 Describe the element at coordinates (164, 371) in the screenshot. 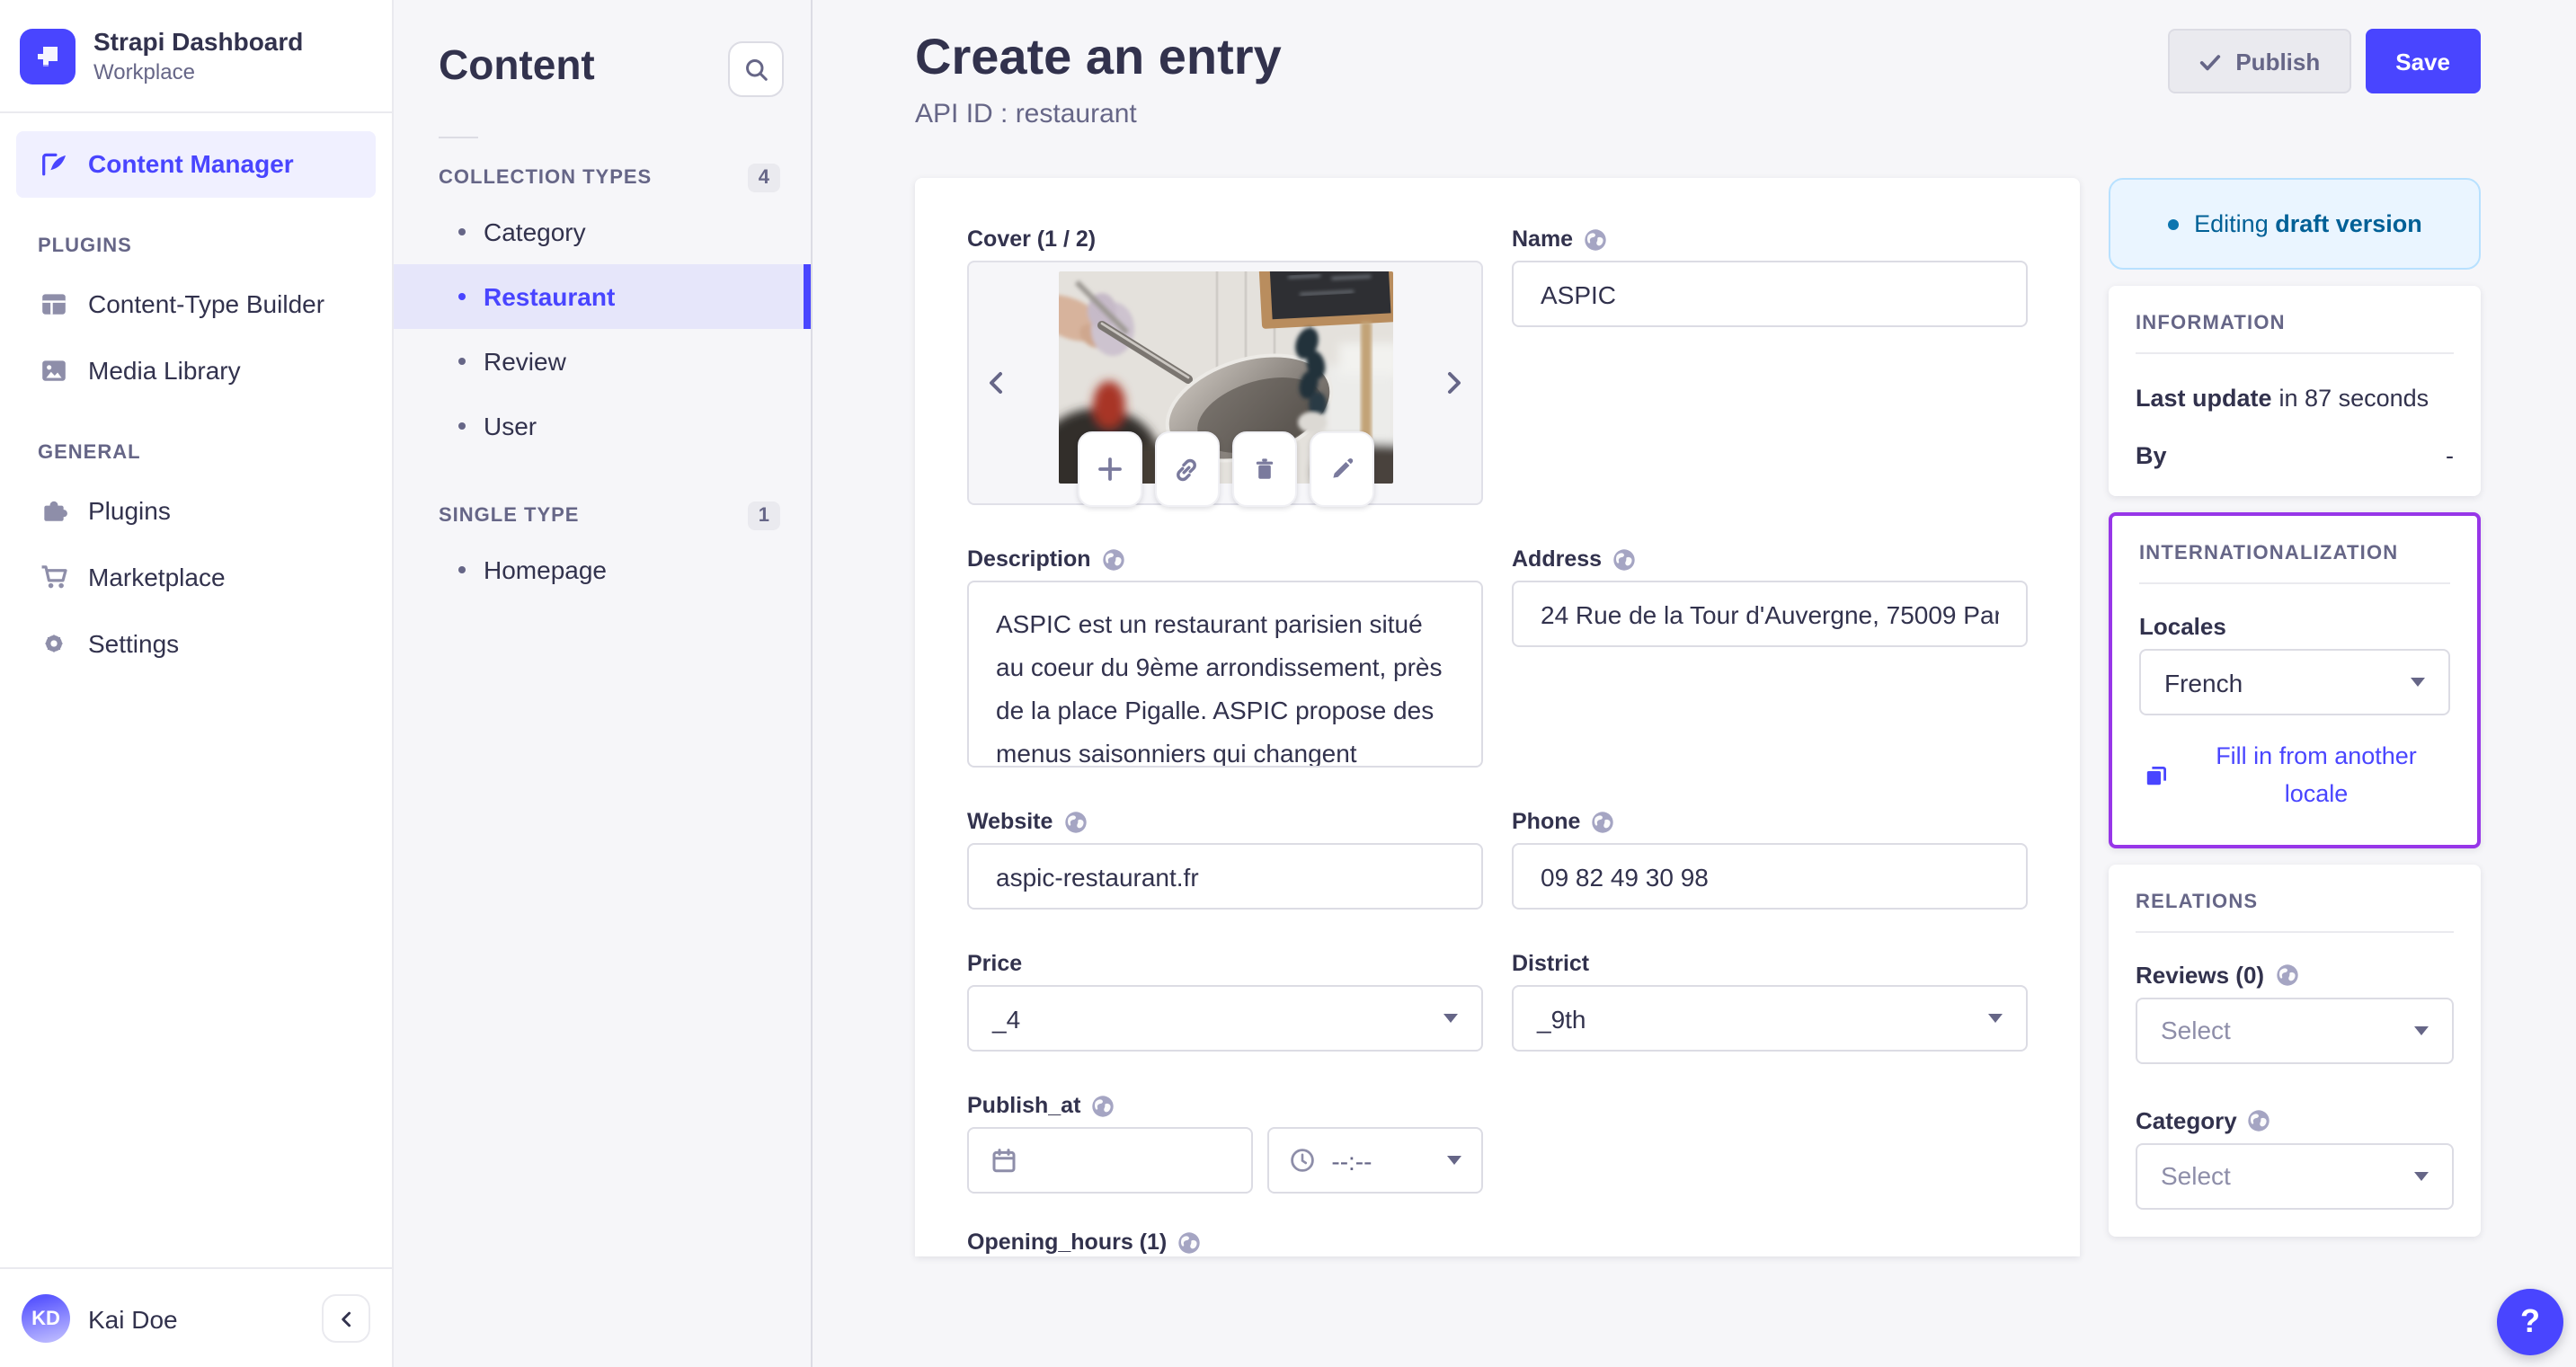

I see `sidebar-item-label: Media Library` at that location.